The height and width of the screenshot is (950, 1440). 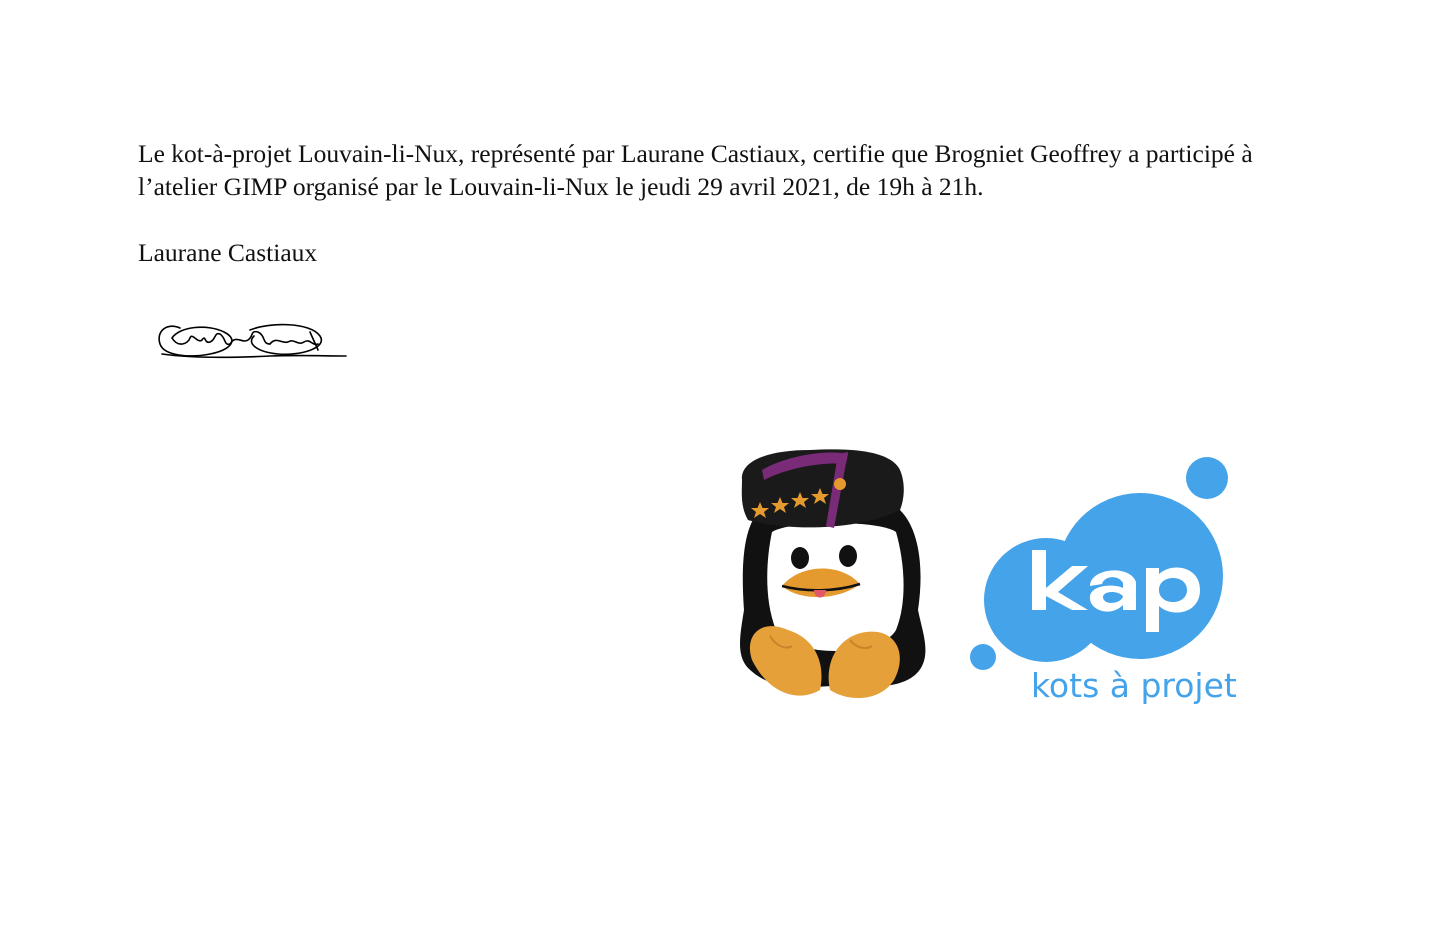 I want to click on tux-penguin-student-cap-icon, so click(x=833, y=574).